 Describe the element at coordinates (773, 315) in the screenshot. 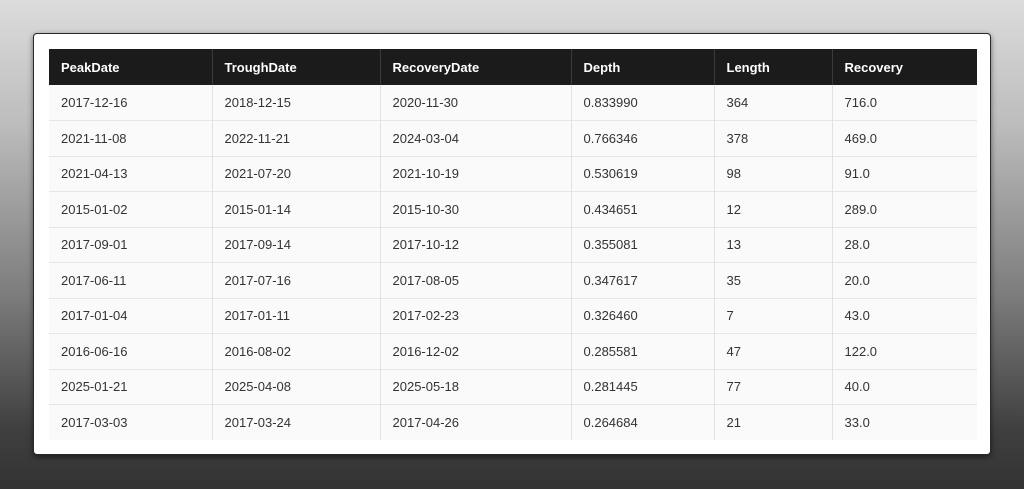

I see `cell-length: 7` at that location.